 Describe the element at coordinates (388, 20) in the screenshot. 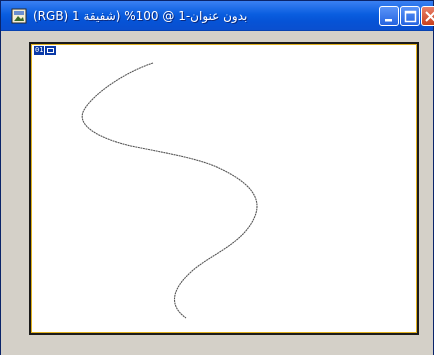

I see `minimize-icon` at that location.